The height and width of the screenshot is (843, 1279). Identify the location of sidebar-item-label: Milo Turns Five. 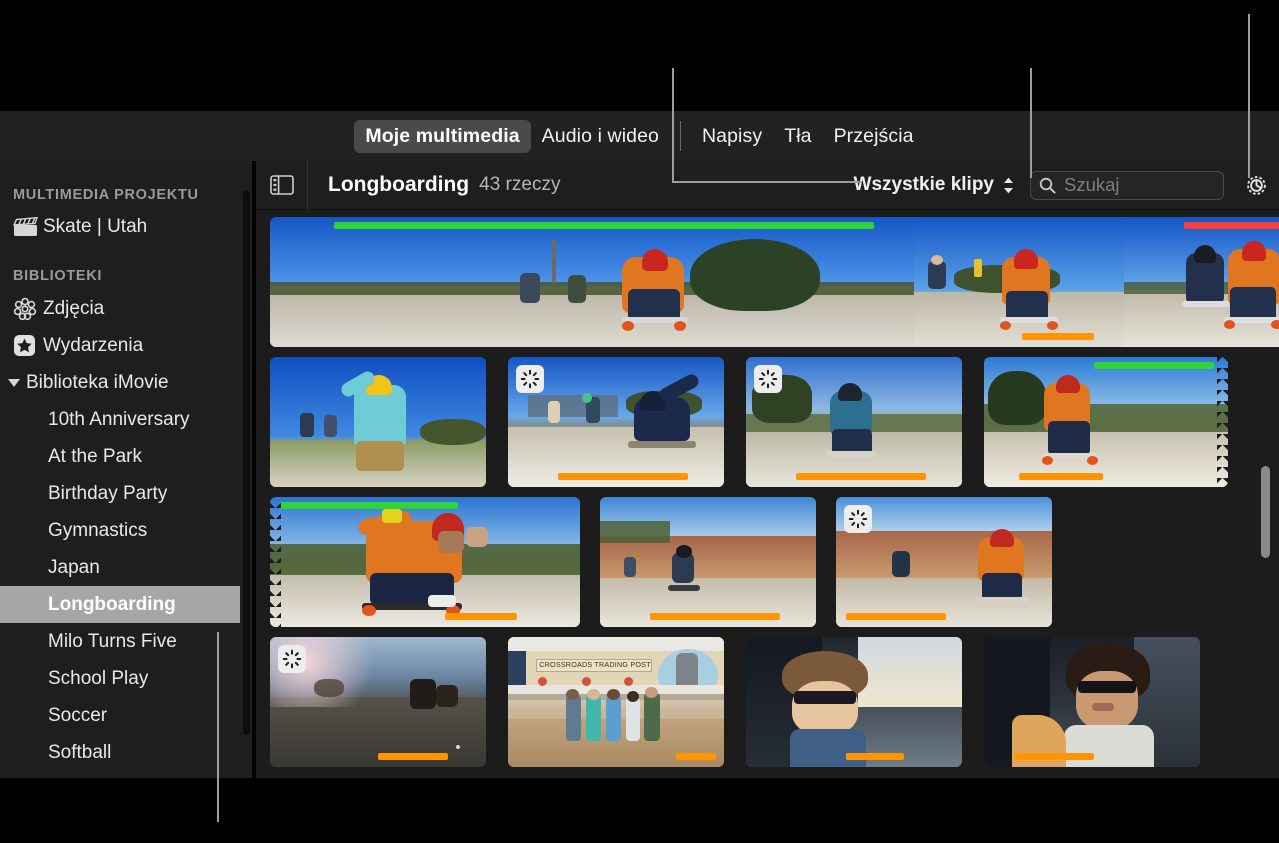
(112, 641).